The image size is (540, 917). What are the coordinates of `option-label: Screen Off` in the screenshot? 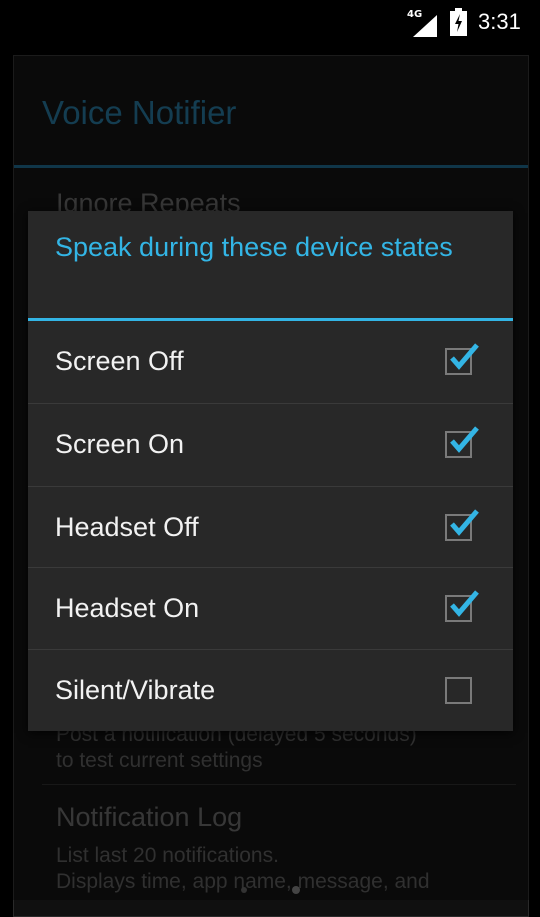 It's located at (119, 361).